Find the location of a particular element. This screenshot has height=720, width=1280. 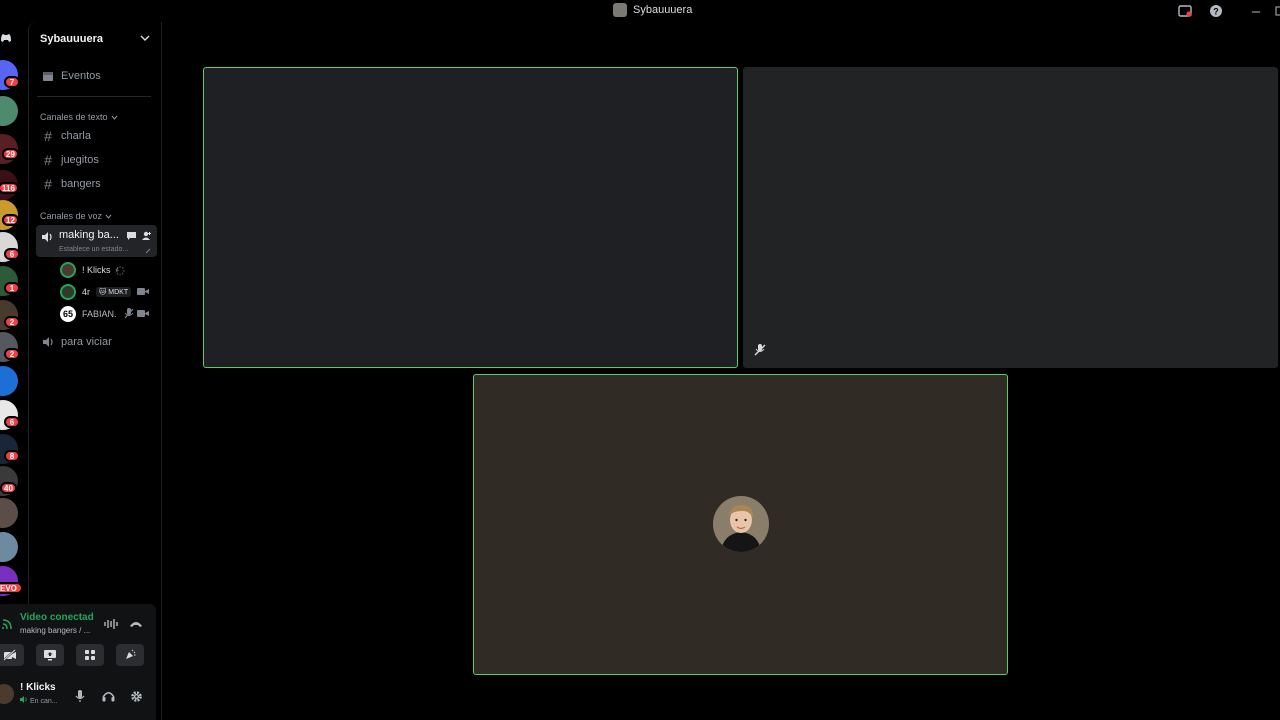

badge: 1 is located at coordinates (12, 288).